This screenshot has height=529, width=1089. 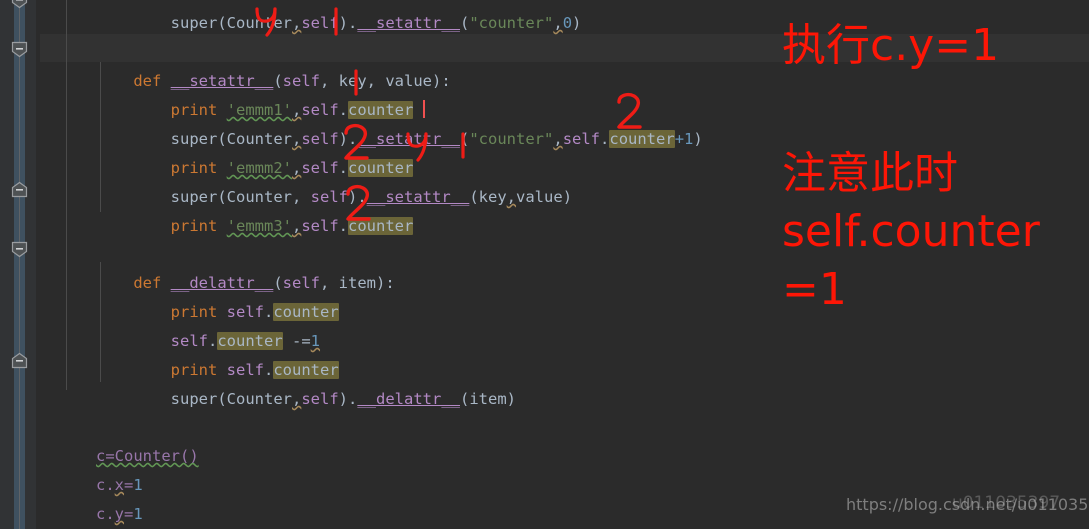 I want to click on code-line-set-y: c.y=1, so click(x=91, y=497).